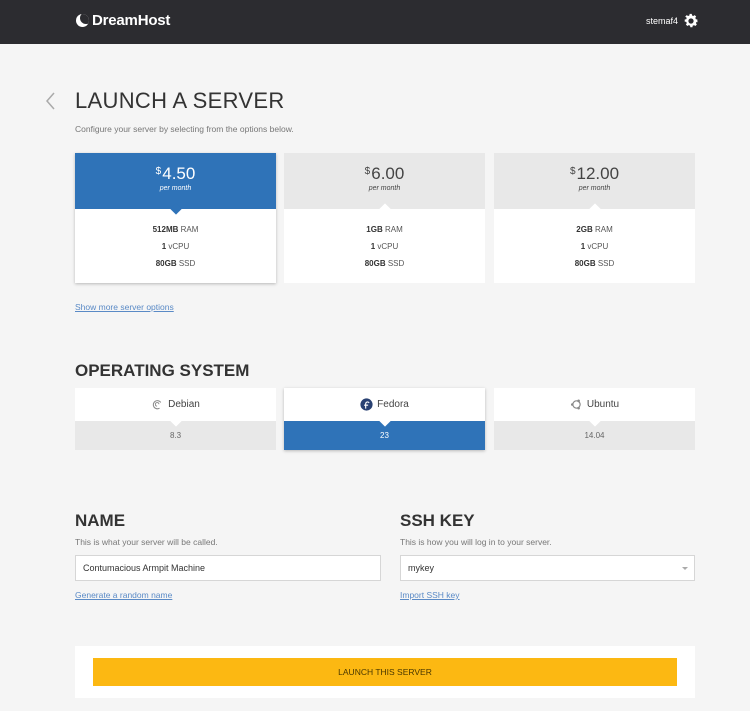  Describe the element at coordinates (366, 404) in the screenshot. I see `fedora-icon` at that location.